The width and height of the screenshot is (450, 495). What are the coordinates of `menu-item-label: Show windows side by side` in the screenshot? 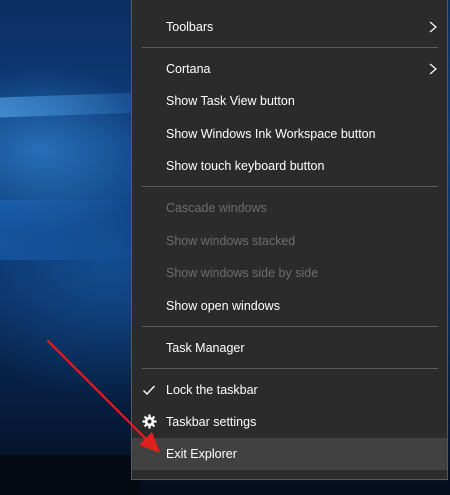 It's located at (242, 273).